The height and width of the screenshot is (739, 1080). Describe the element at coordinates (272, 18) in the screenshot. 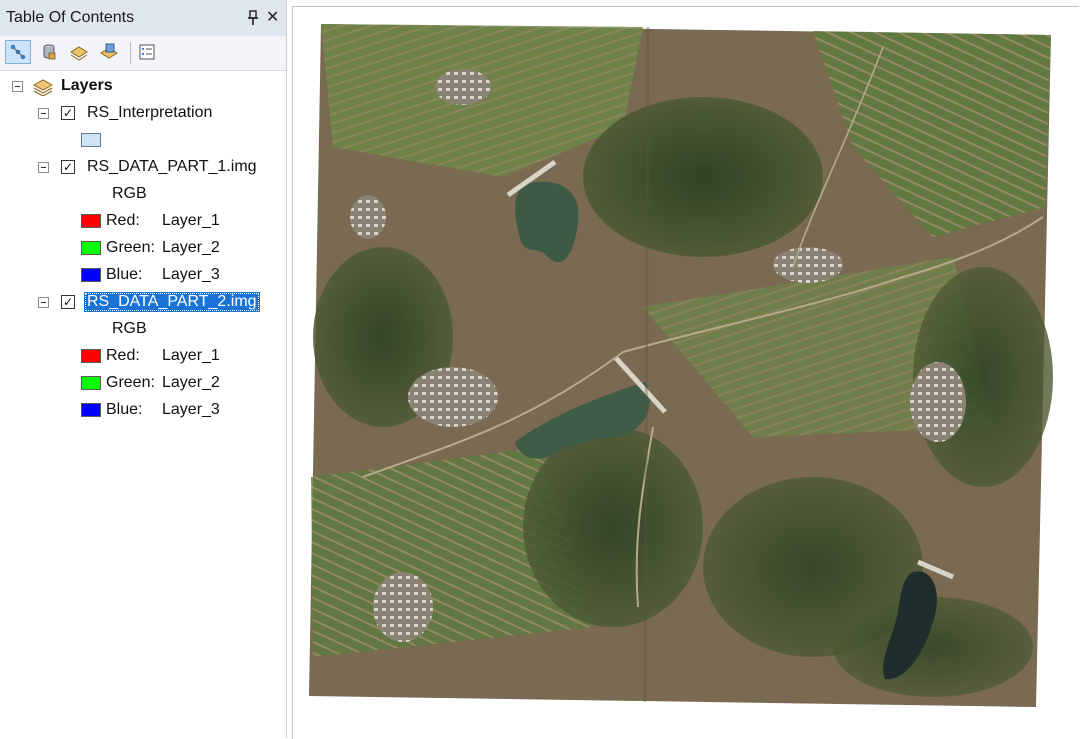

I see `close-icon: ✕` at that location.